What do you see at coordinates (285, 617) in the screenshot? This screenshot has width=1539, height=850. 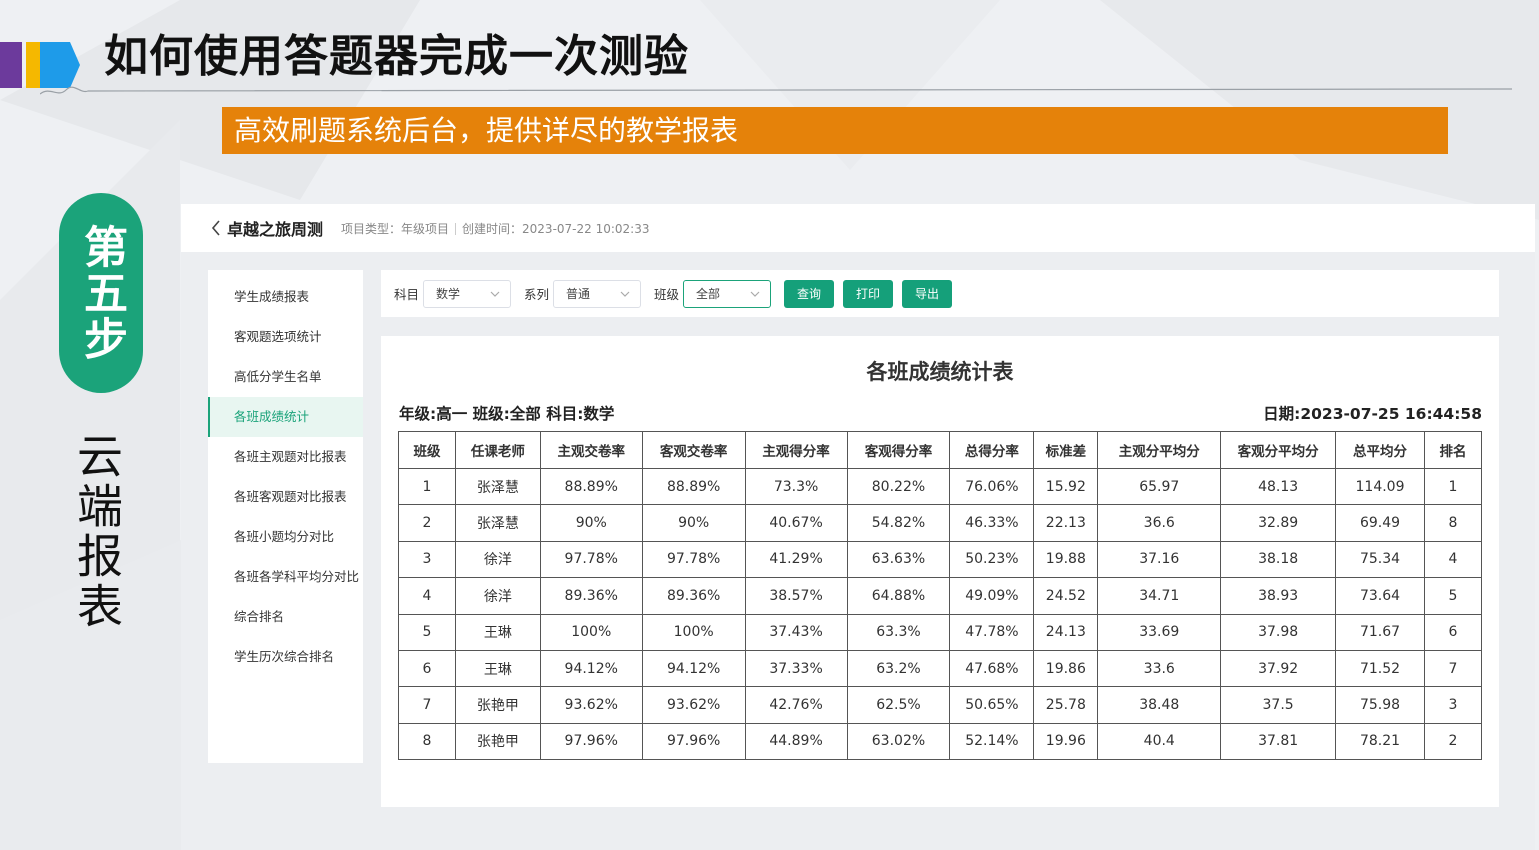 I see `sidebar-item: 综合排名` at bounding box center [285, 617].